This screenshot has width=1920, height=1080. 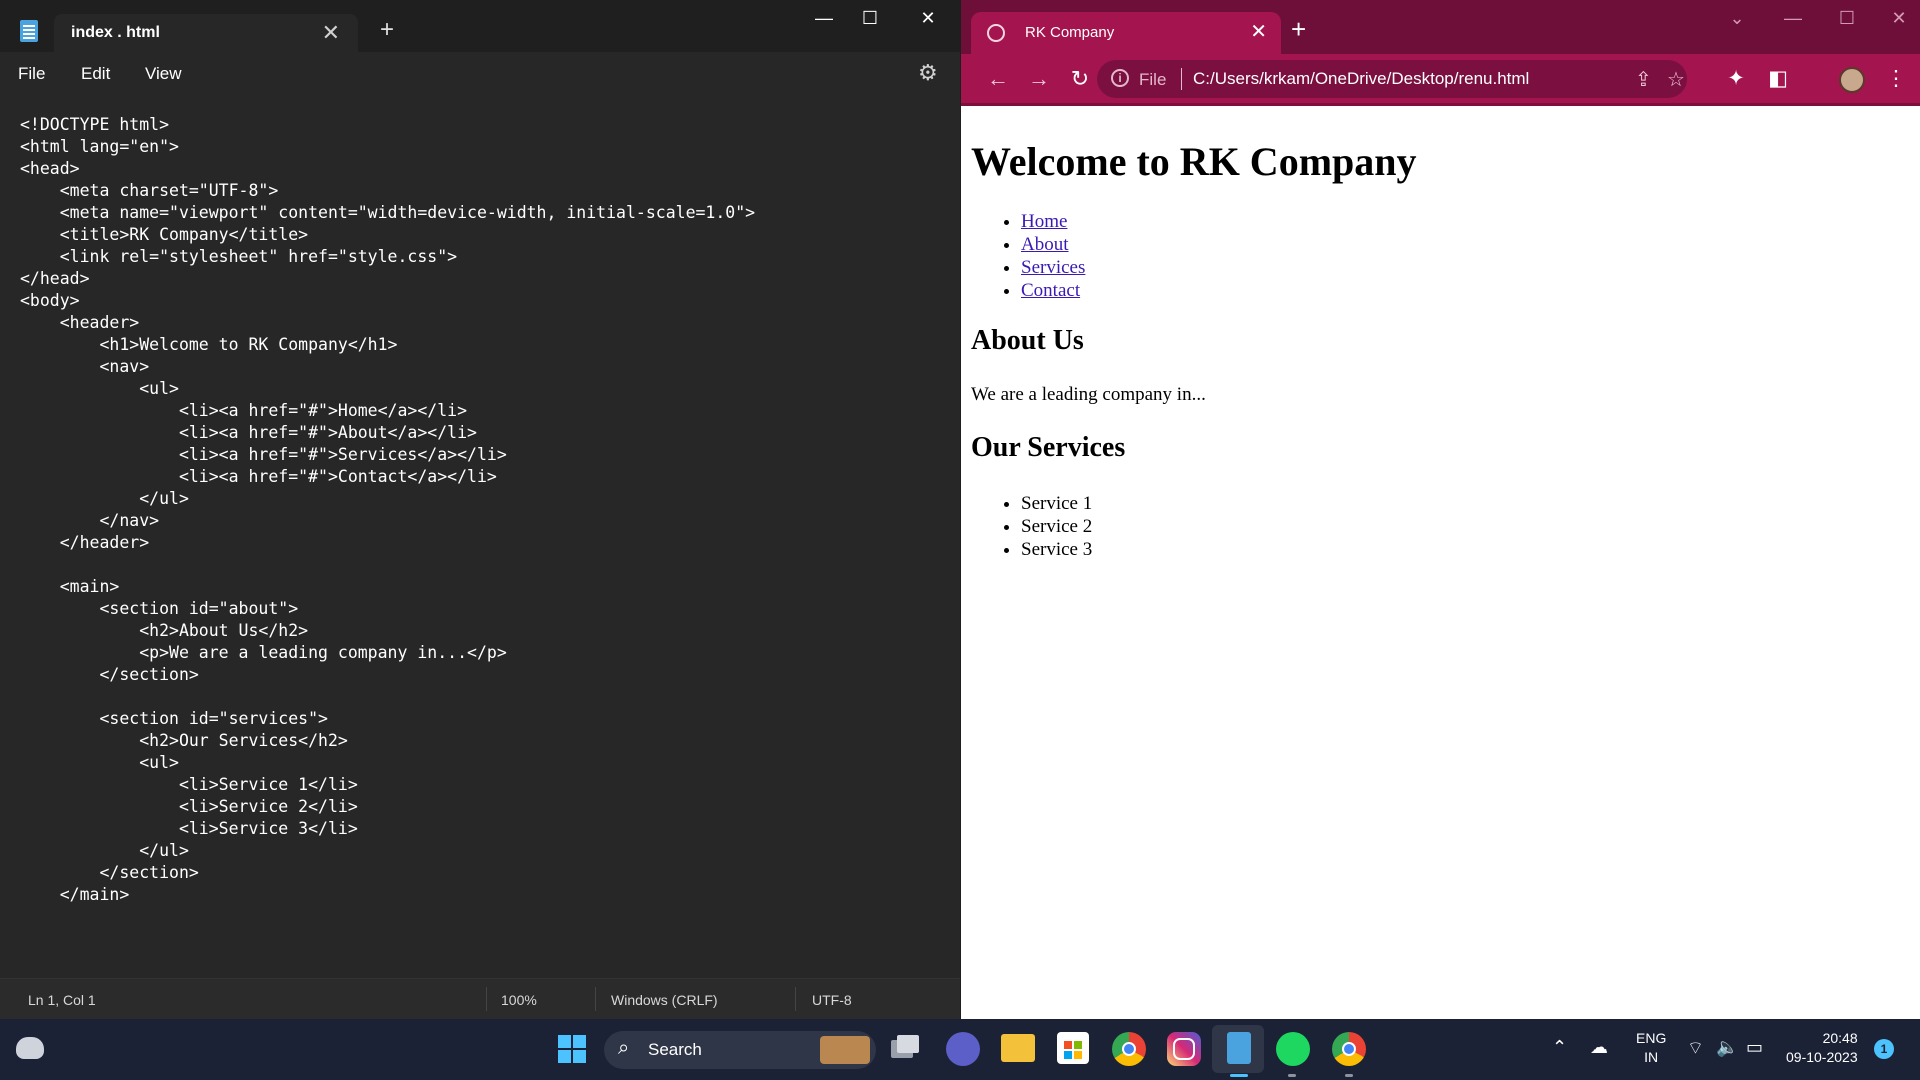 What do you see at coordinates (1651, 1048) in the screenshot?
I see `language-indicator: ENG IN` at bounding box center [1651, 1048].